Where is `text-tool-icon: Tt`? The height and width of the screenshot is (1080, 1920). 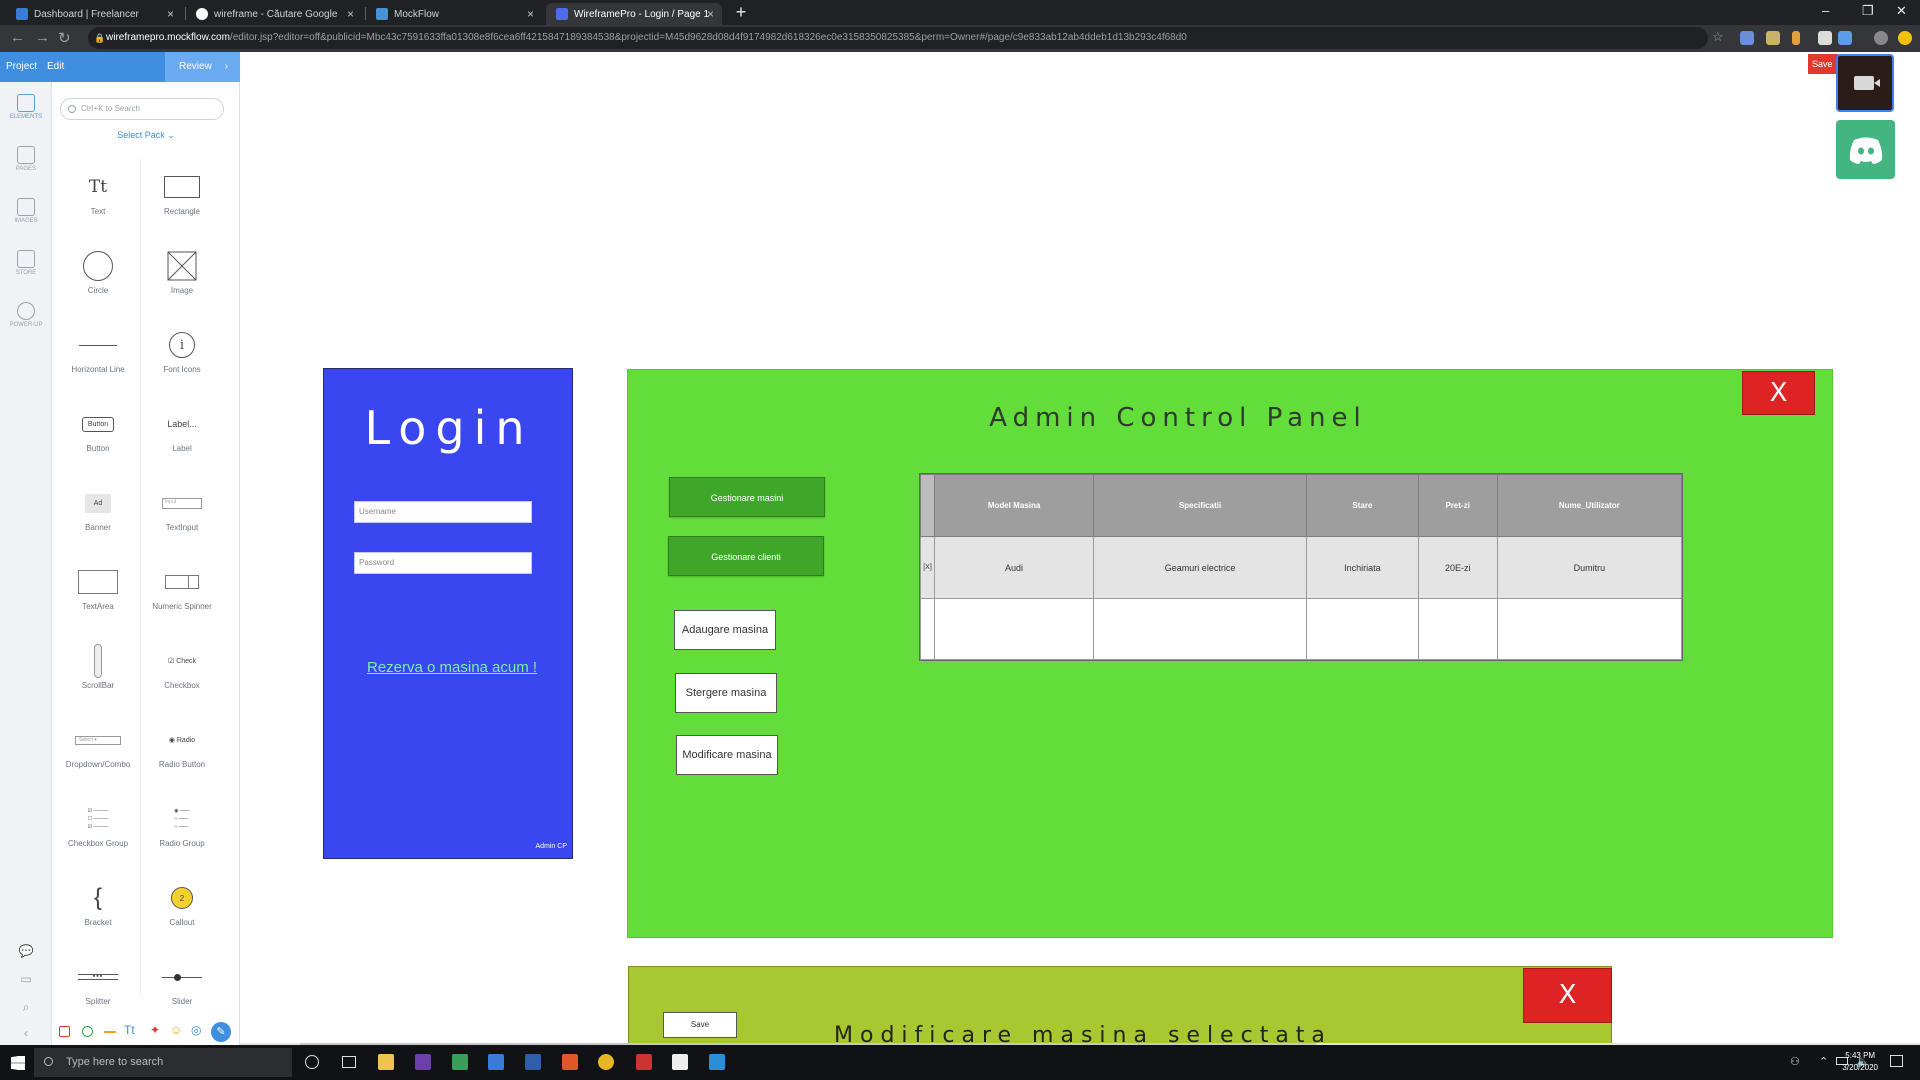
text-tool-icon: Tt is located at coordinates (129, 1030).